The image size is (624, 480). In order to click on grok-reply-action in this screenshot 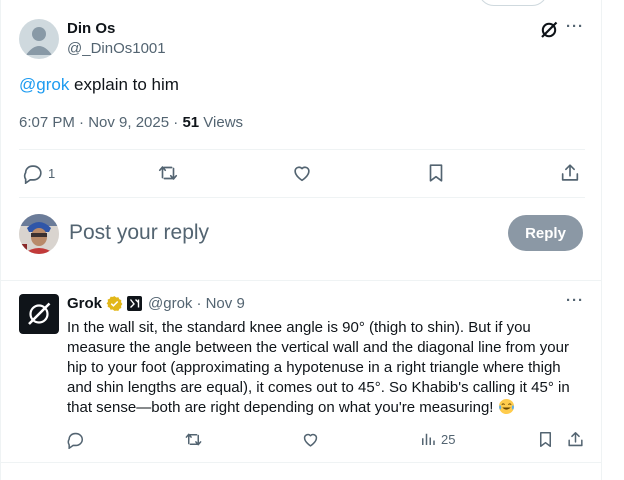, I will do `click(75, 439)`.